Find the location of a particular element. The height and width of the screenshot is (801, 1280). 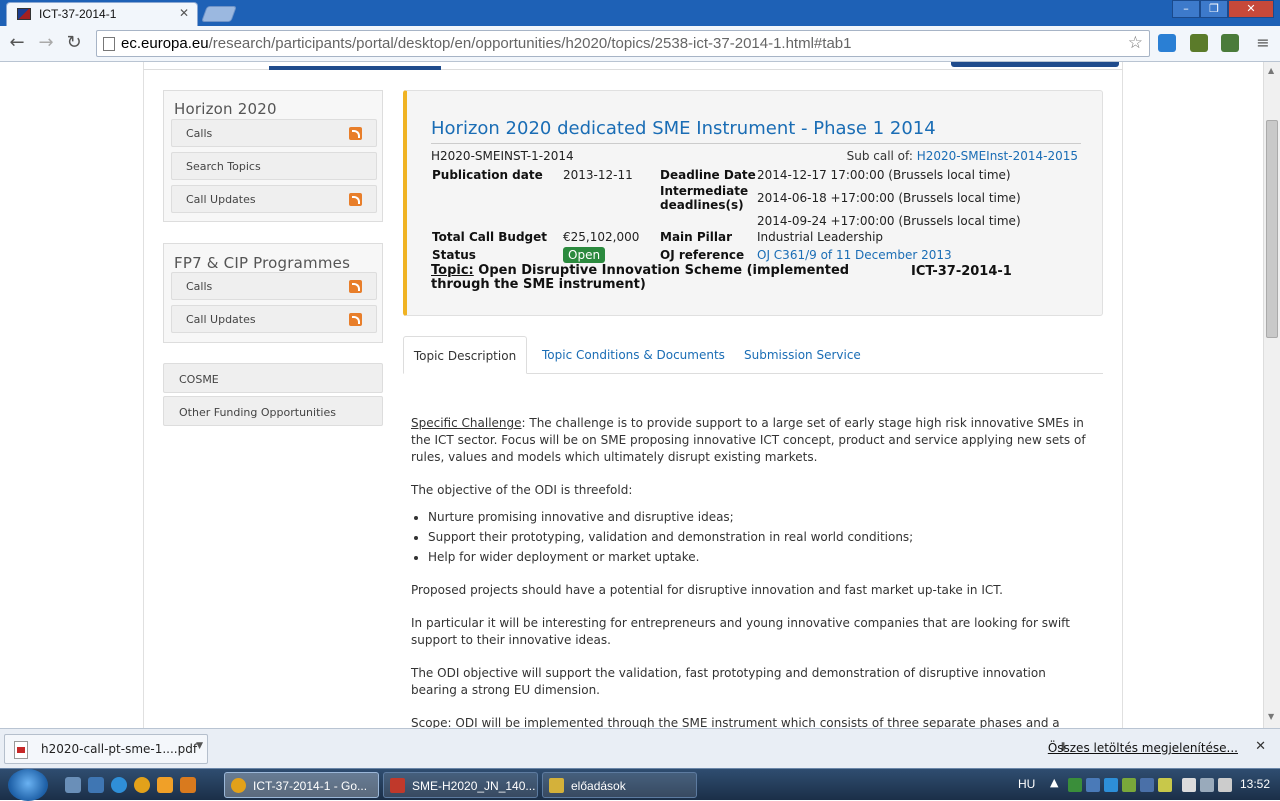

maximize-button: ❐ is located at coordinates (1214, 9).